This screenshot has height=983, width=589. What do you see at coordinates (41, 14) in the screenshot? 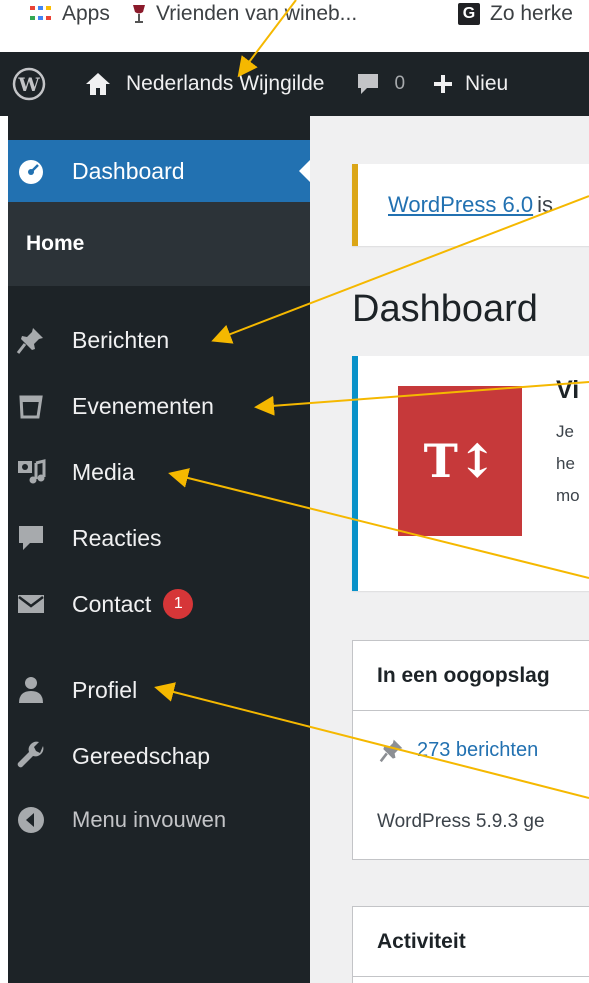
I see `apps-grid-icon` at bounding box center [41, 14].